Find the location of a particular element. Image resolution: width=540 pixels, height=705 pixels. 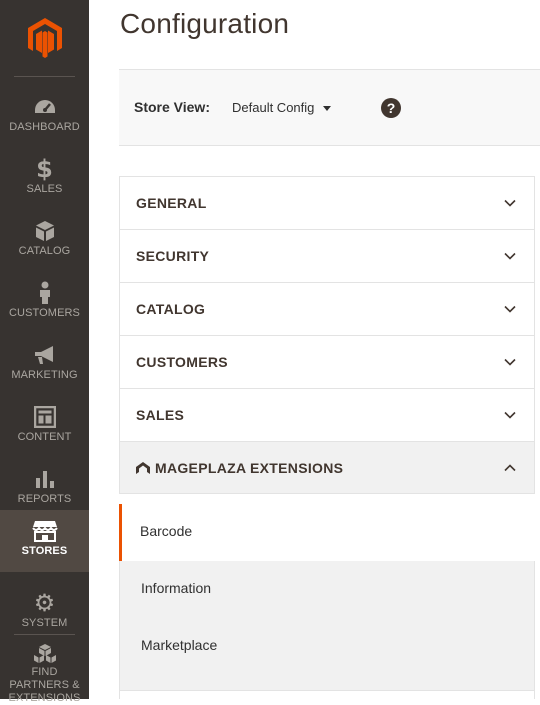

nav-stores: STORES is located at coordinates (44, 541).